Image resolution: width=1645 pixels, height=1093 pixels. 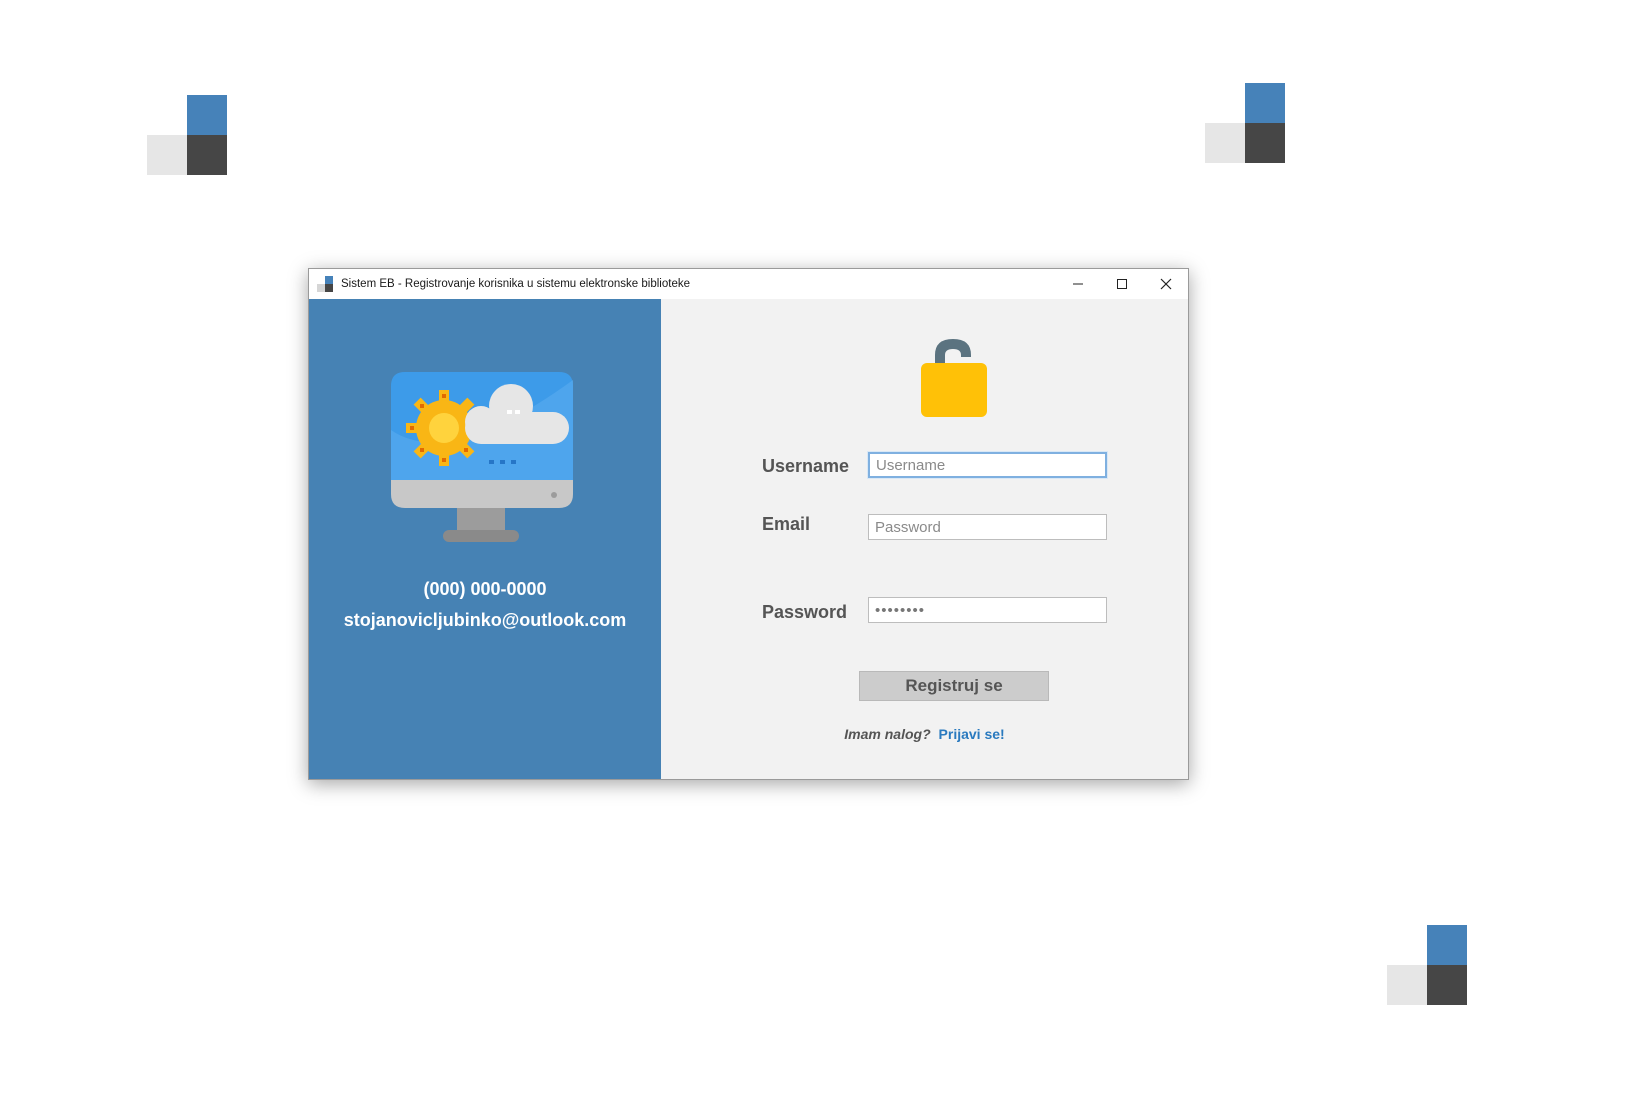 What do you see at coordinates (972, 734) in the screenshot?
I see `login-link: Prijavi se!` at bounding box center [972, 734].